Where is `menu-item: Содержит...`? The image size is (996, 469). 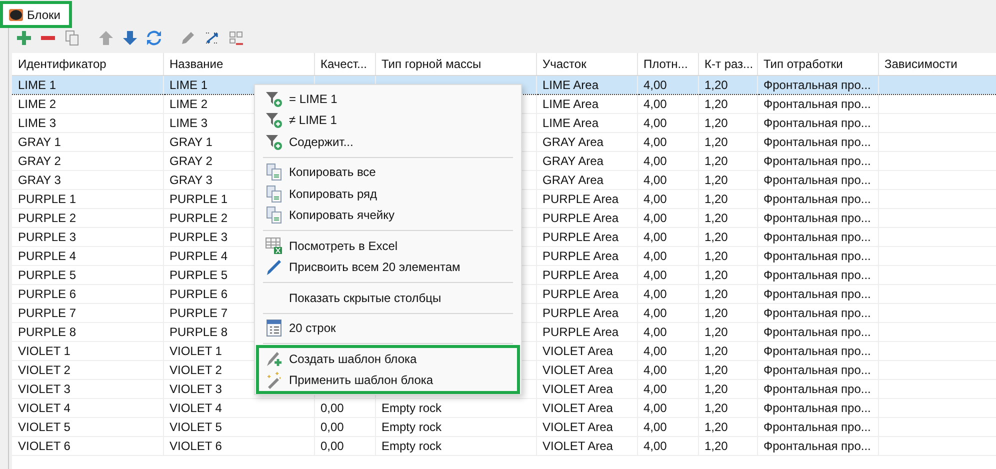 menu-item: Содержит... is located at coordinates (388, 141).